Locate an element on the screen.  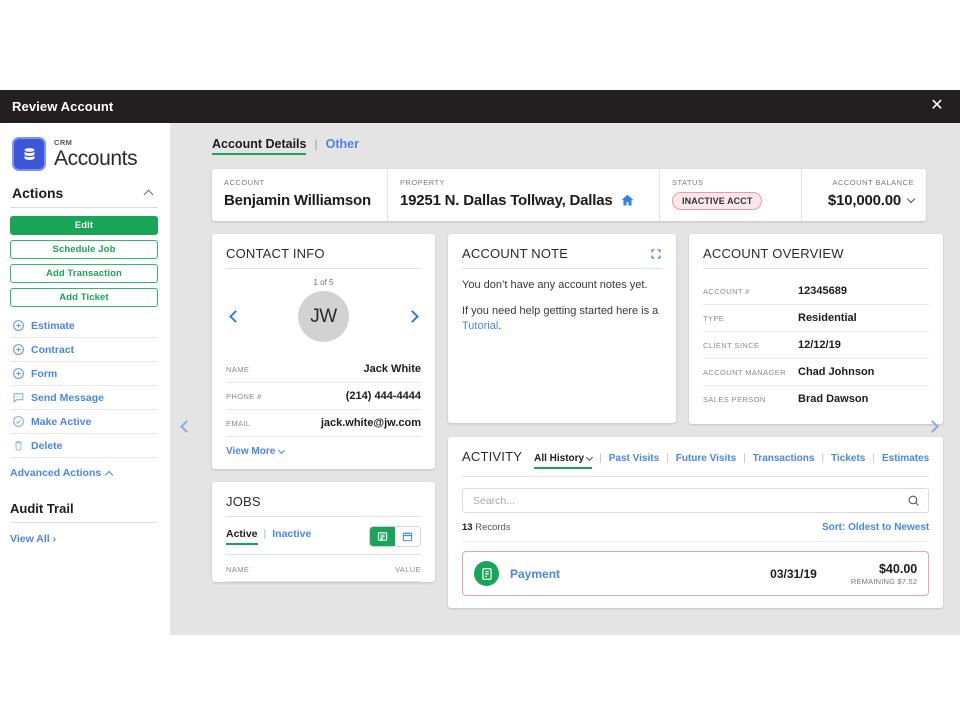
property-value-wrap: 19251 N. Dallas Tollway, Dallas is located at coordinates (523, 200).